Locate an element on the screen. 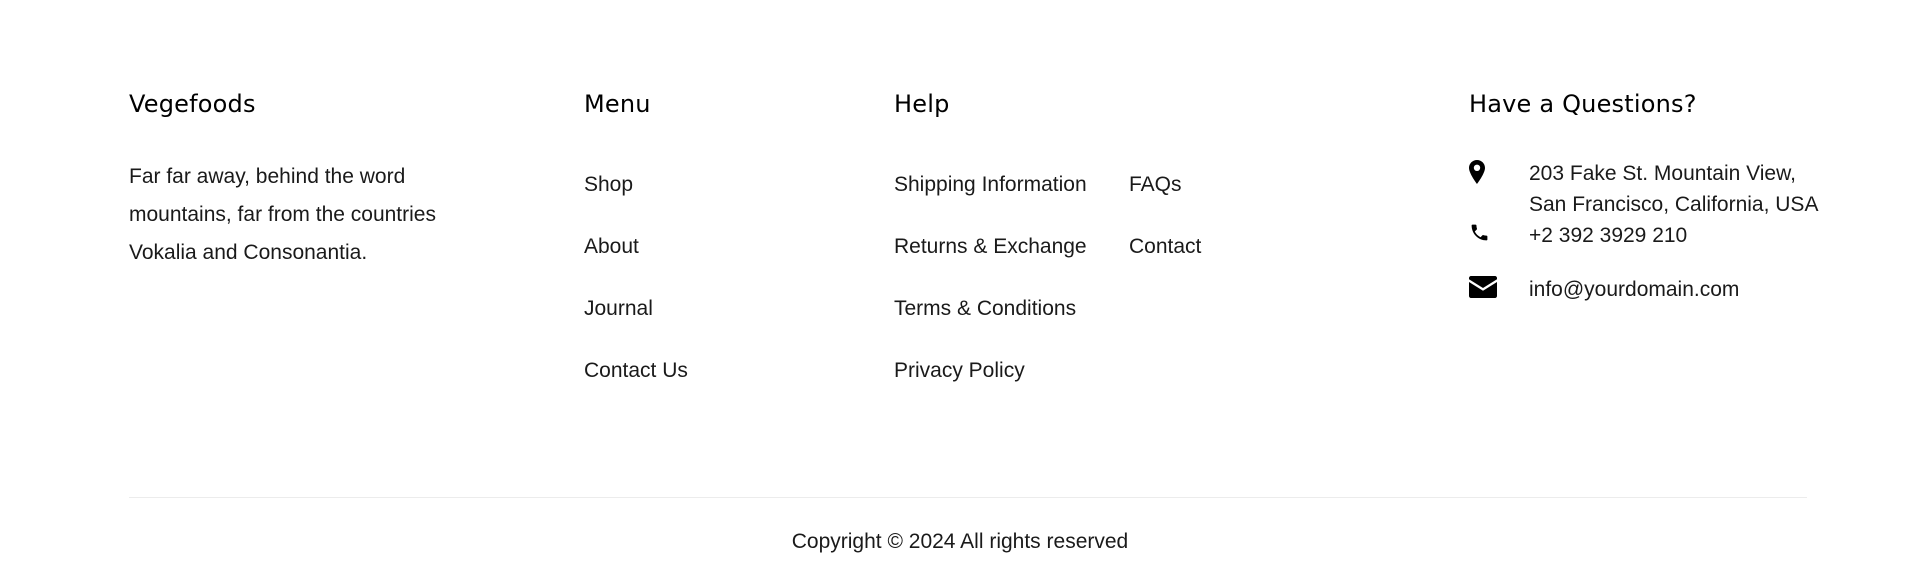 Image resolution: width=1920 pixels, height=583 pixels. brand-title: Vegefoods is located at coordinates (192, 104).